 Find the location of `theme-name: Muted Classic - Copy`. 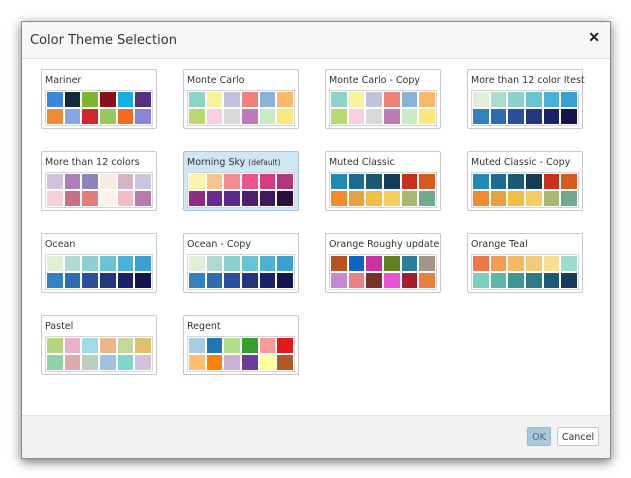

theme-name: Muted Classic - Copy is located at coordinates (520, 162).